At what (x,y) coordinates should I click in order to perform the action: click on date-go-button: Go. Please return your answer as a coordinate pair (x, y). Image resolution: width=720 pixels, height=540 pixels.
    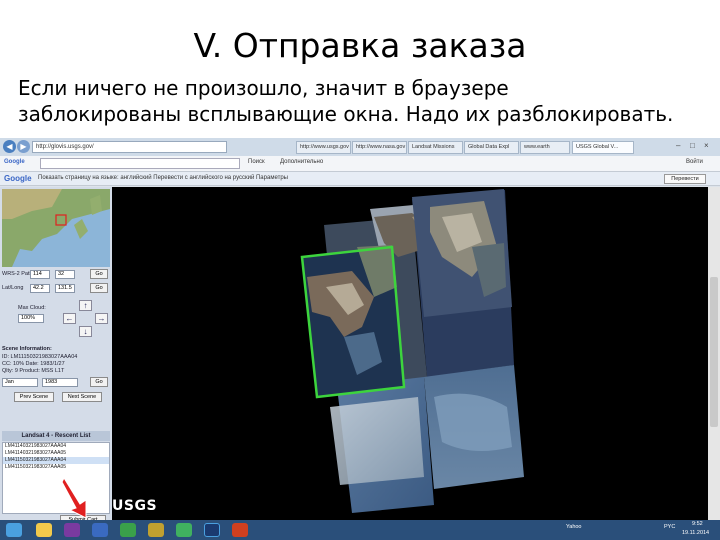
    Looking at the image, I should click on (99, 382).